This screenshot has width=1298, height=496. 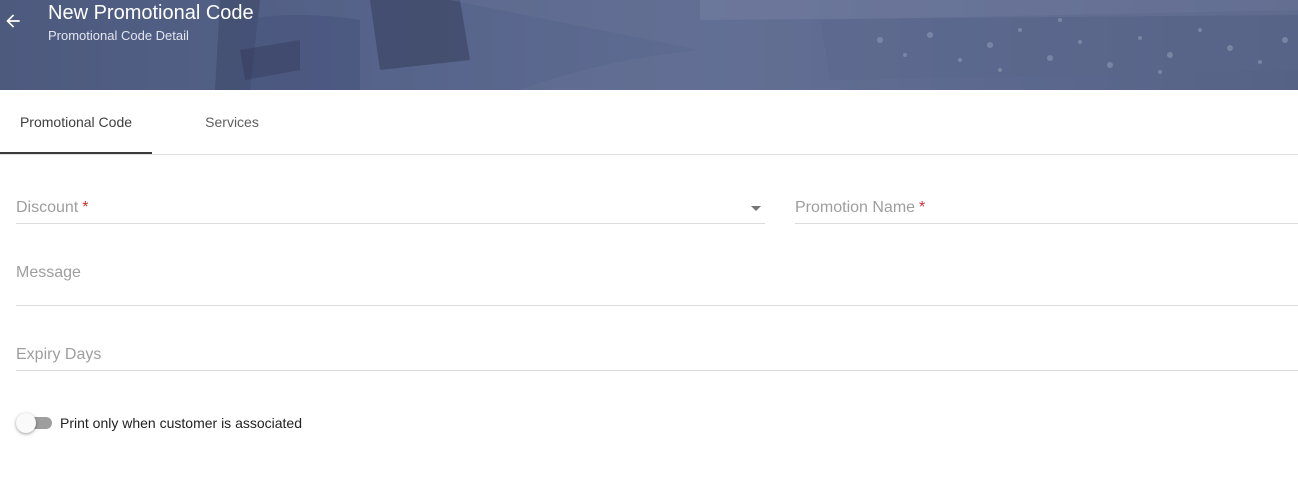 I want to click on promotion-name-label: Promotion Name *, so click(x=860, y=207).